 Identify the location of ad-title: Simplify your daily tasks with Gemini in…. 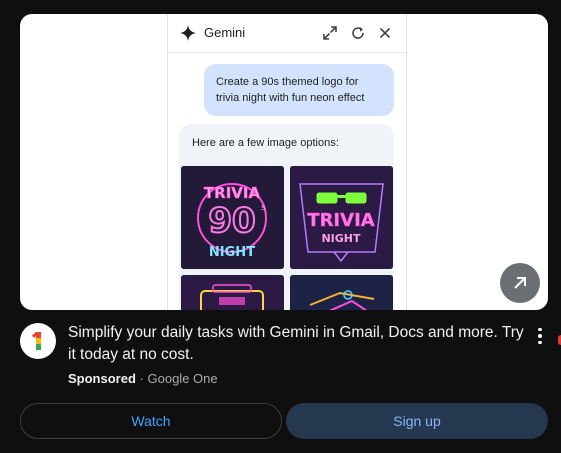
(298, 344).